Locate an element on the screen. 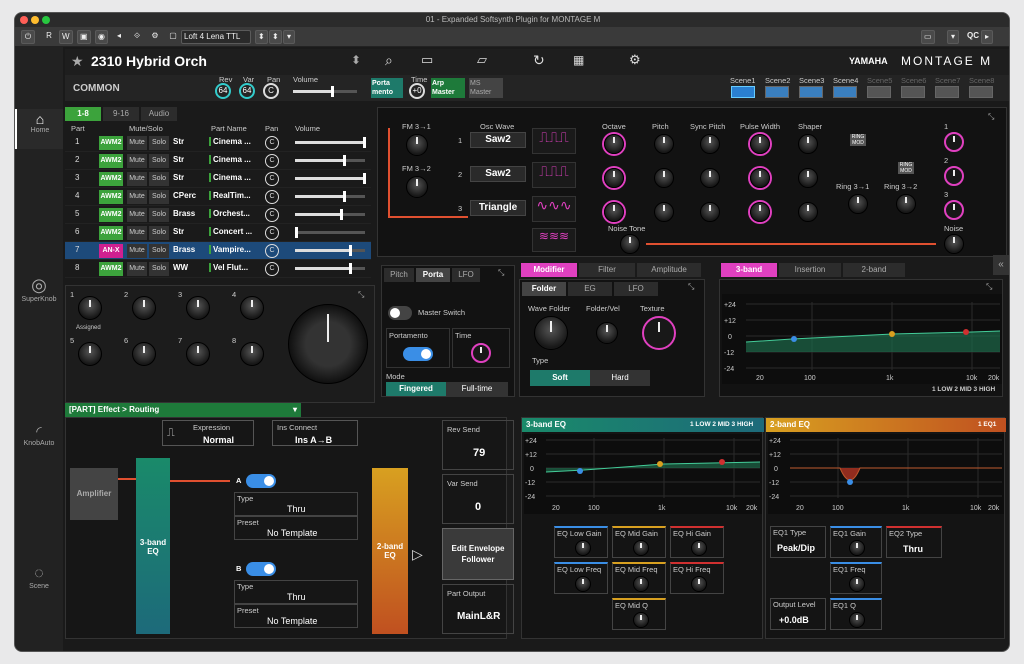 The image size is (1024, 664). eq3-low-point is located at coordinates (580, 471).